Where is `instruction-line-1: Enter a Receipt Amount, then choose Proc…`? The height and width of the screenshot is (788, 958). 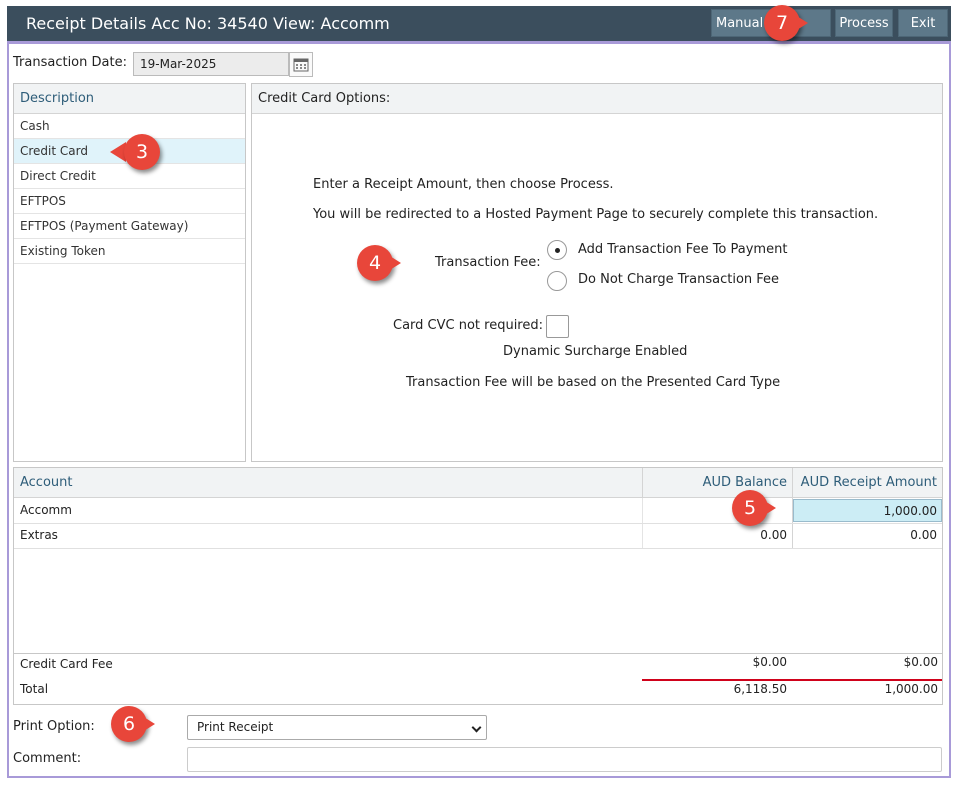
instruction-line-1: Enter a Receipt Amount, then choose Proc… is located at coordinates (463, 184).